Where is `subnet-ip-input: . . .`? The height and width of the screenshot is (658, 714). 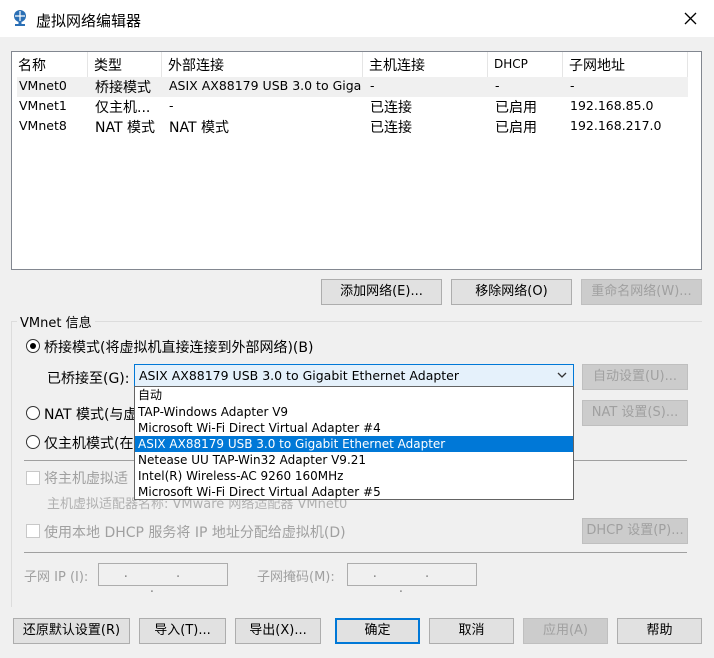
subnet-ip-input: . . . is located at coordinates (163, 579).